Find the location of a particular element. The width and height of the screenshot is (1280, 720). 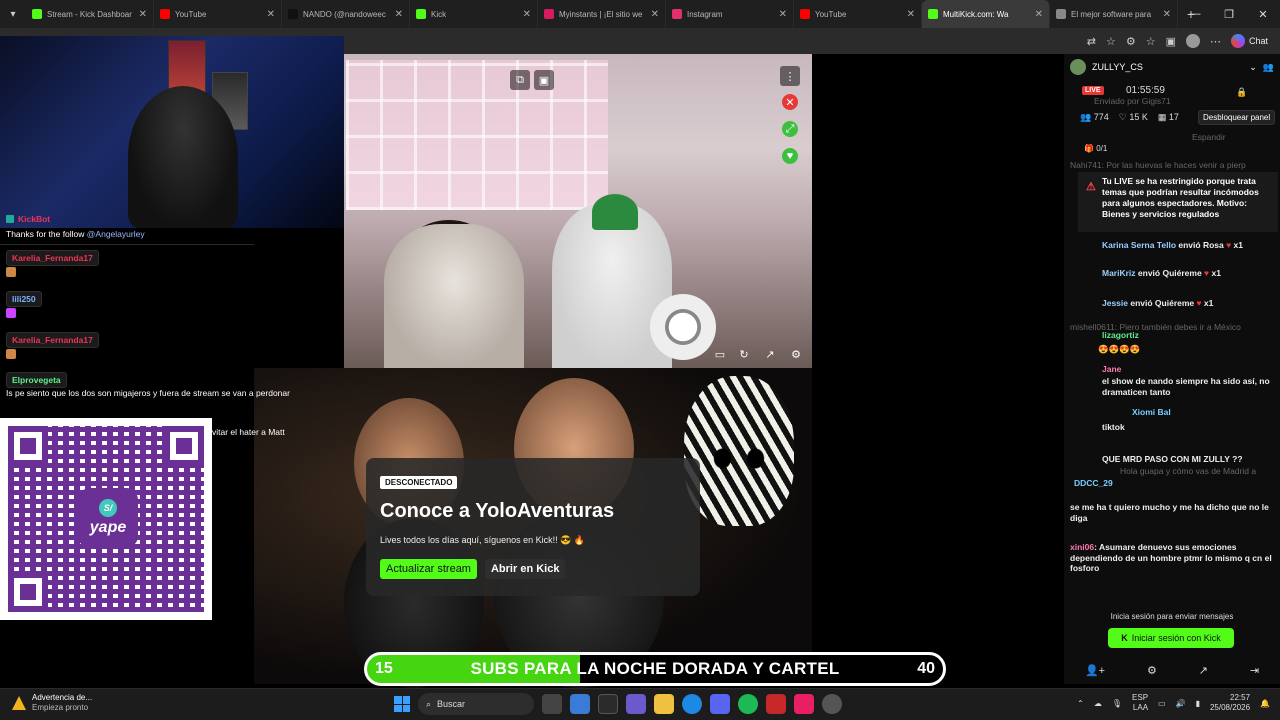

tab-favicon is located at coordinates (549, 14).